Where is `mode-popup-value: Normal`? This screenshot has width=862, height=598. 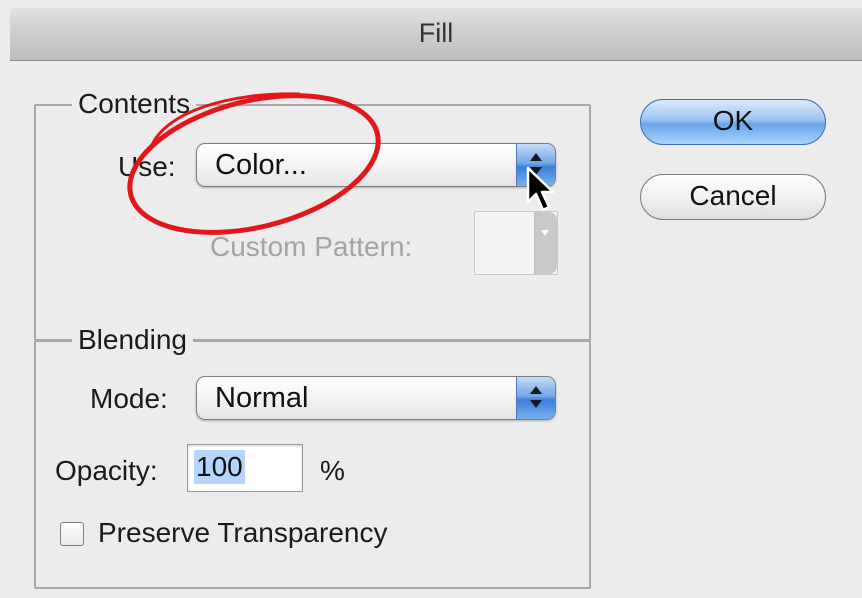
mode-popup-value: Normal is located at coordinates (262, 398).